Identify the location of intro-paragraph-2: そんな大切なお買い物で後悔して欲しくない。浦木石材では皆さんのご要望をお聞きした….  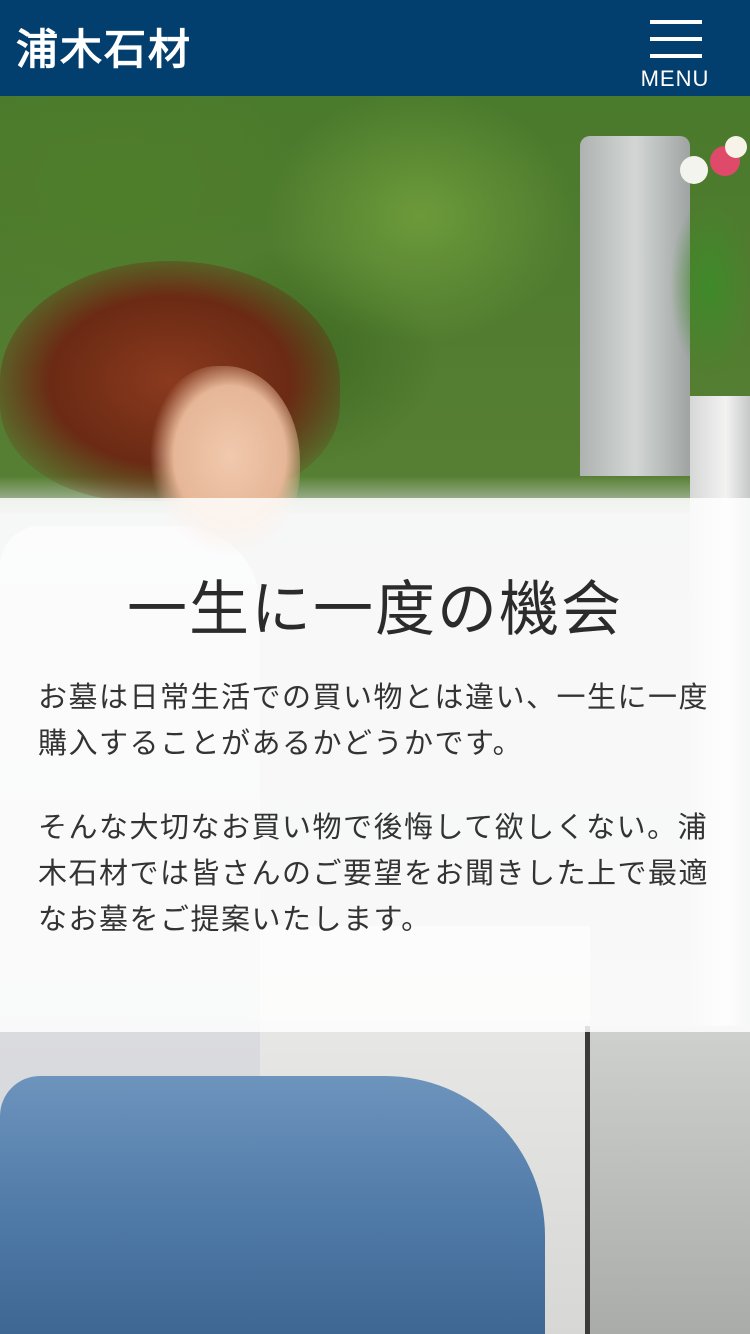
(374, 873).